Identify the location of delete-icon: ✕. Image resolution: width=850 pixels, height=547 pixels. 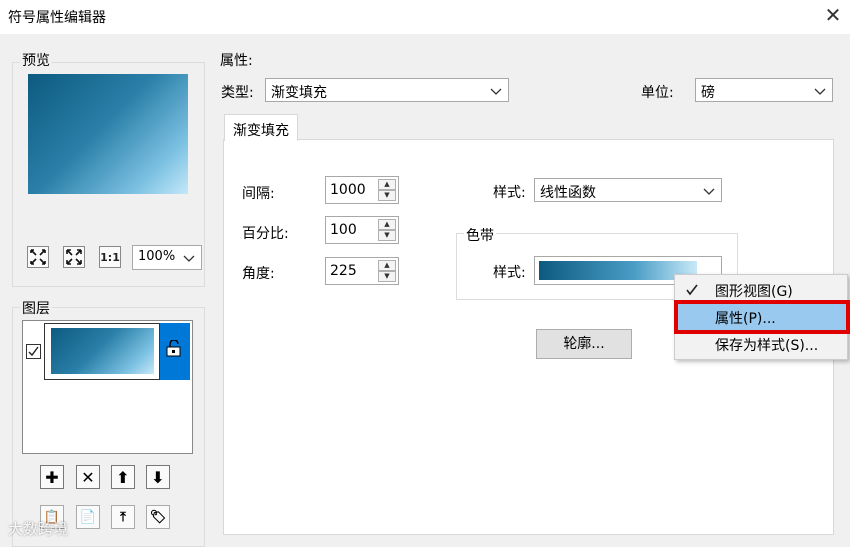
(88, 477).